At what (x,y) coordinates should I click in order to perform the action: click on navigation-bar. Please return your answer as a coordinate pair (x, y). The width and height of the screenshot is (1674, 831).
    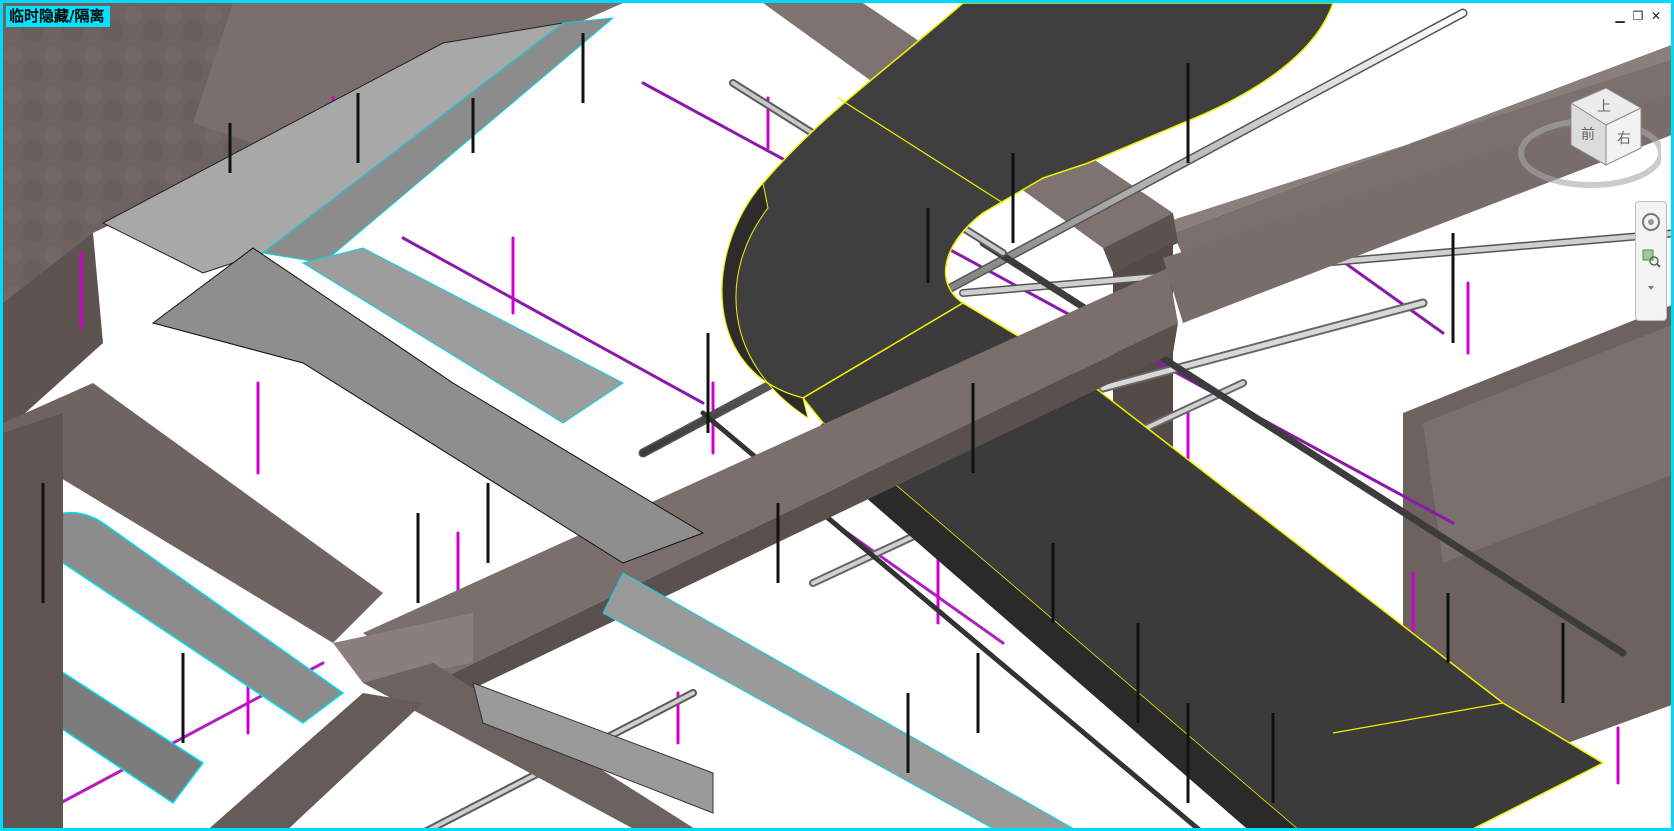
    Looking at the image, I should click on (1651, 261).